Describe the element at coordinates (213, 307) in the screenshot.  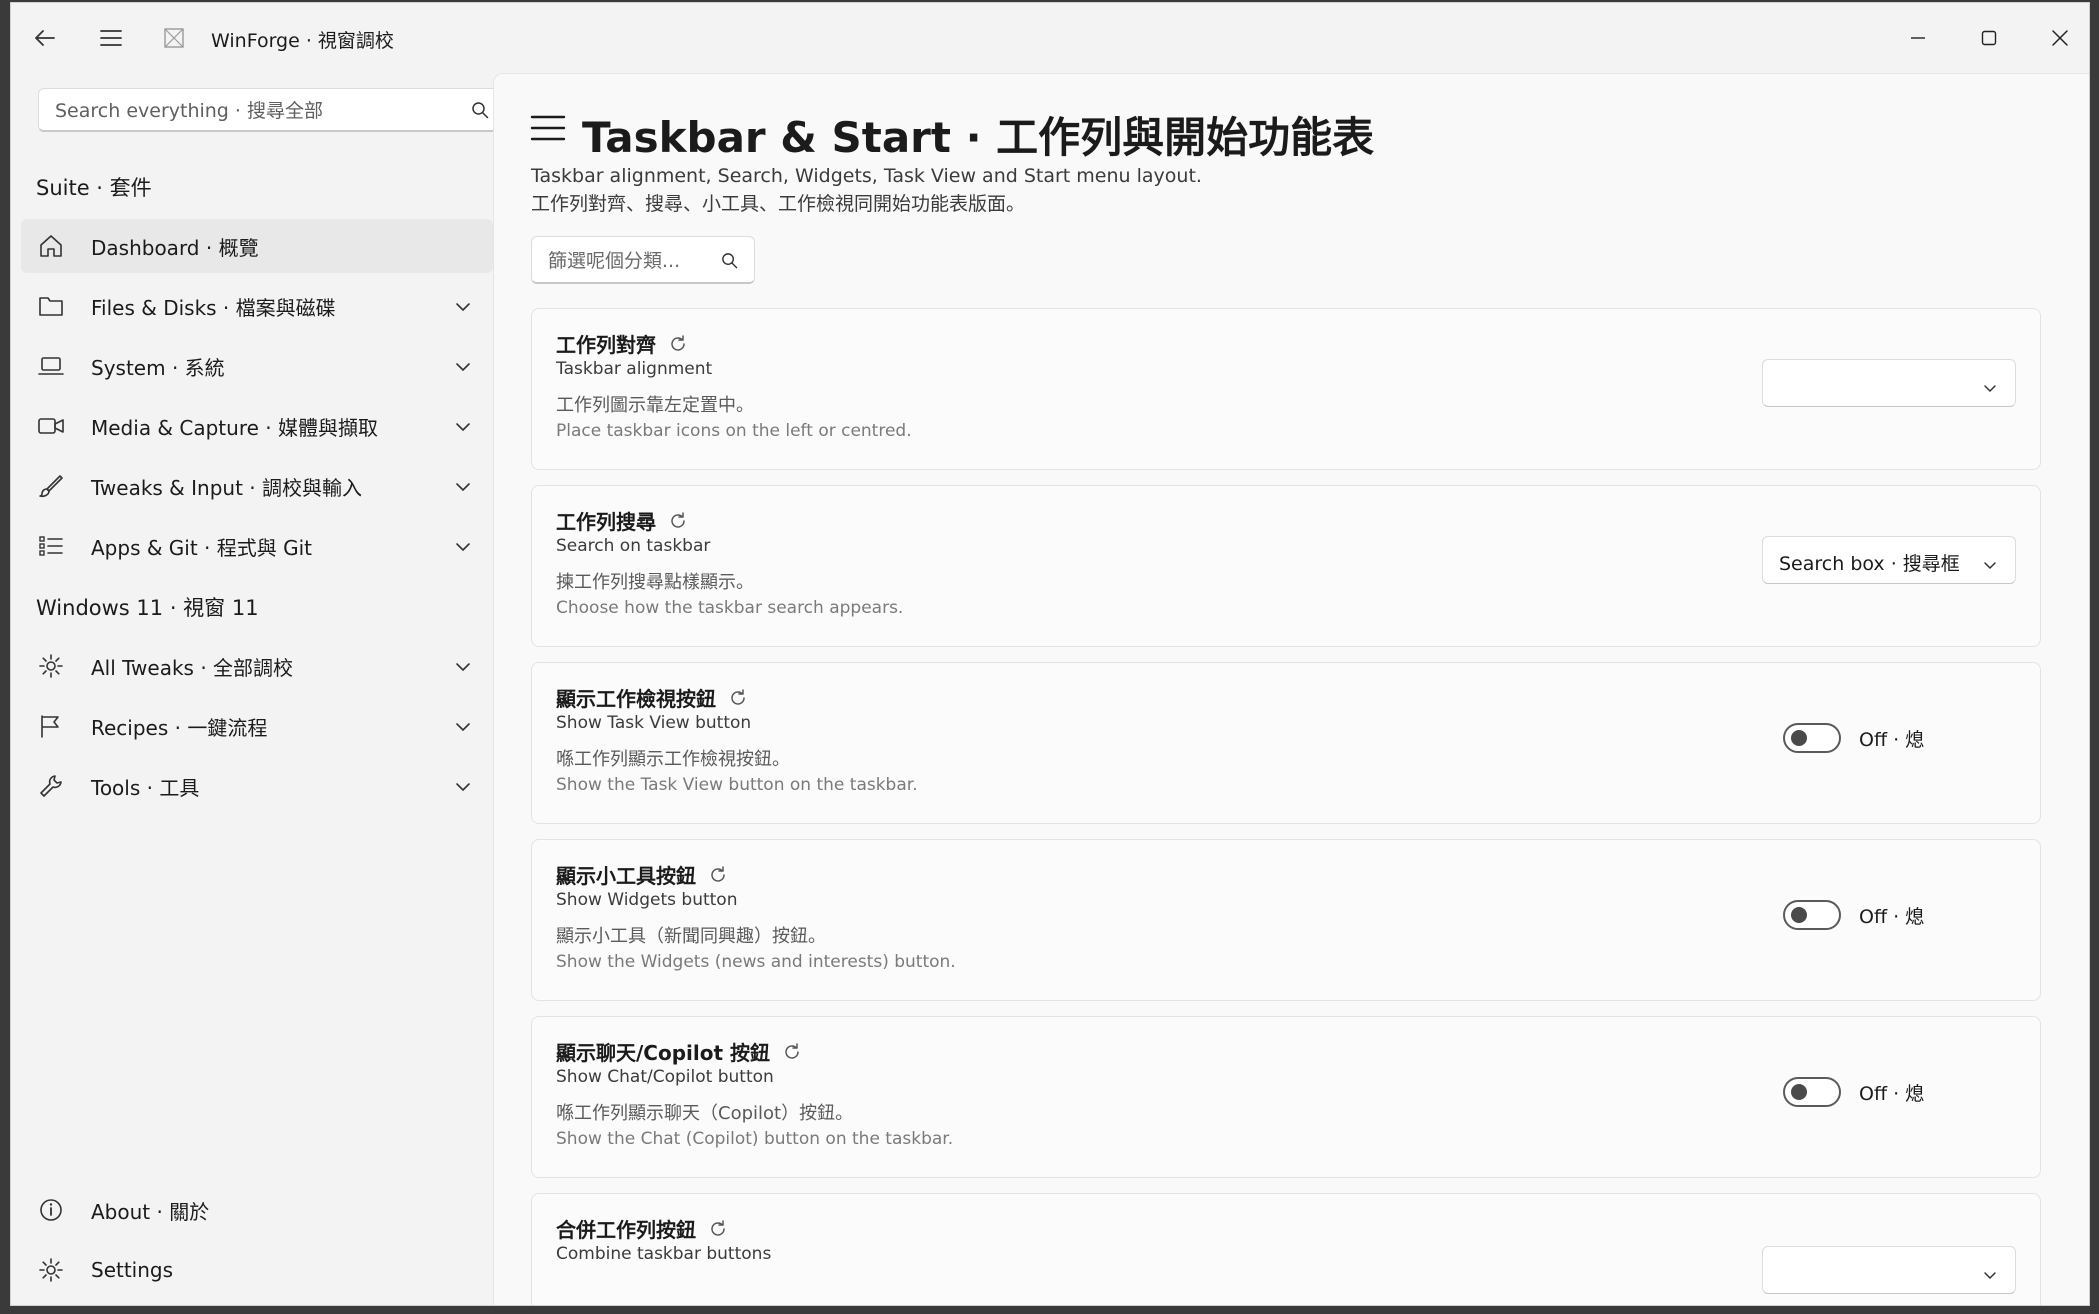
I see `sidebar-item-label: Files & Disks · 檔案與磁碟` at that location.